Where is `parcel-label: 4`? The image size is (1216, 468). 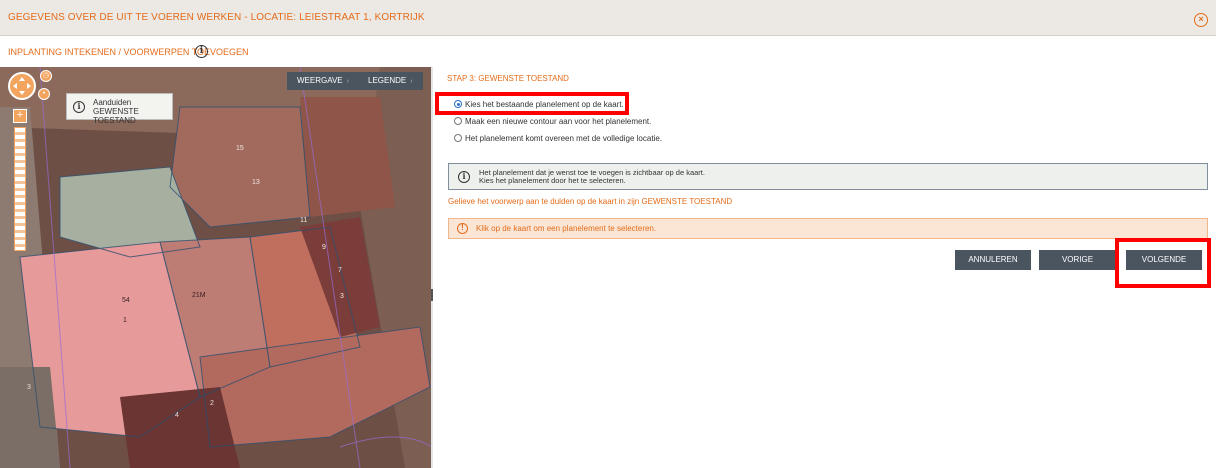 parcel-label: 4 is located at coordinates (177, 415).